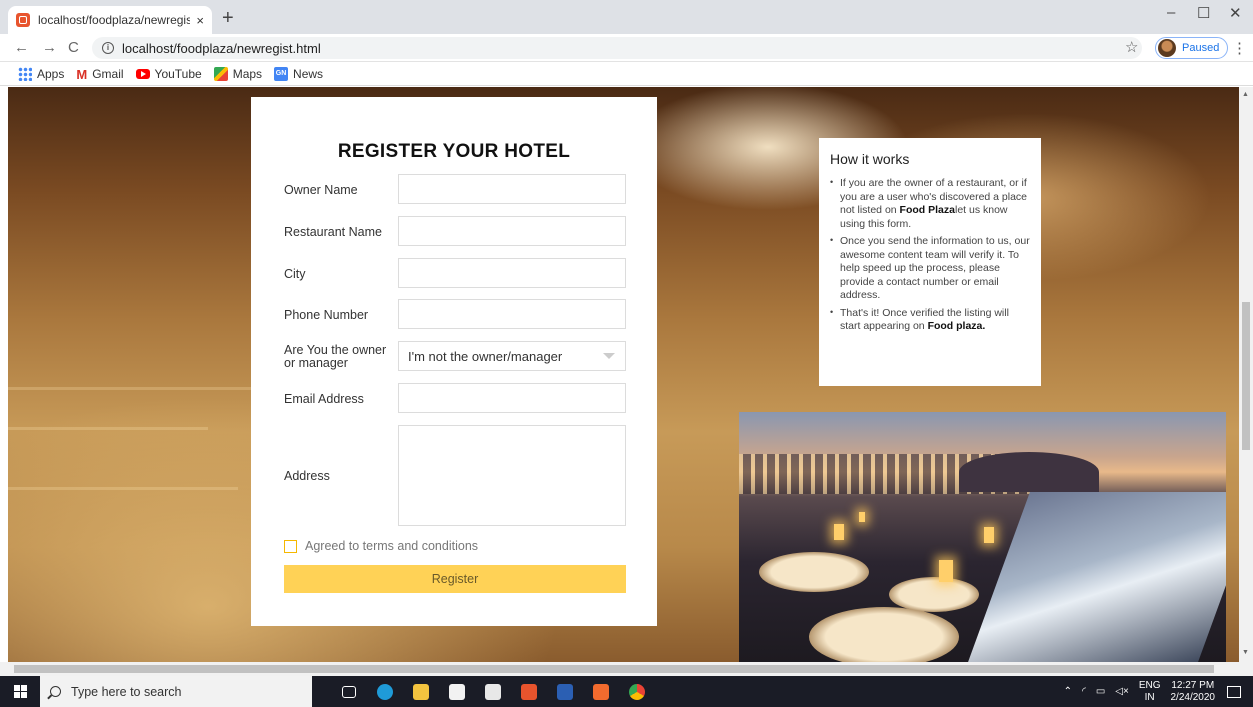 The width and height of the screenshot is (1253, 707). Describe the element at coordinates (421, 691) in the screenshot. I see `file-explorer-icon` at that location.